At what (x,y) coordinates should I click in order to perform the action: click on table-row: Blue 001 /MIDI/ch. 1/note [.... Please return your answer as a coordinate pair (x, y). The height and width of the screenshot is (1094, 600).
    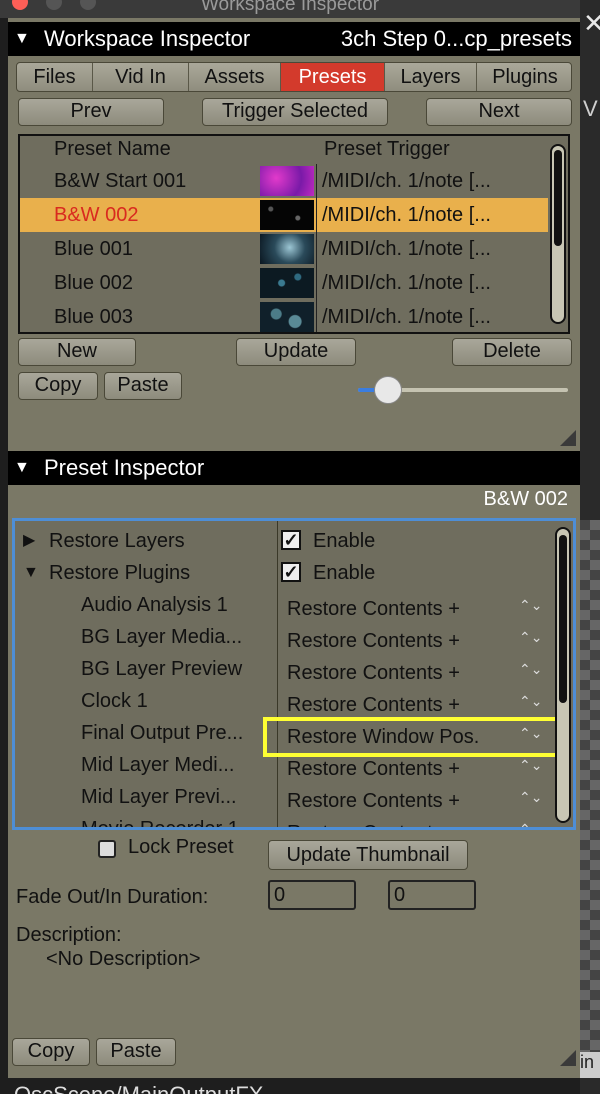
    Looking at the image, I should click on (284, 249).